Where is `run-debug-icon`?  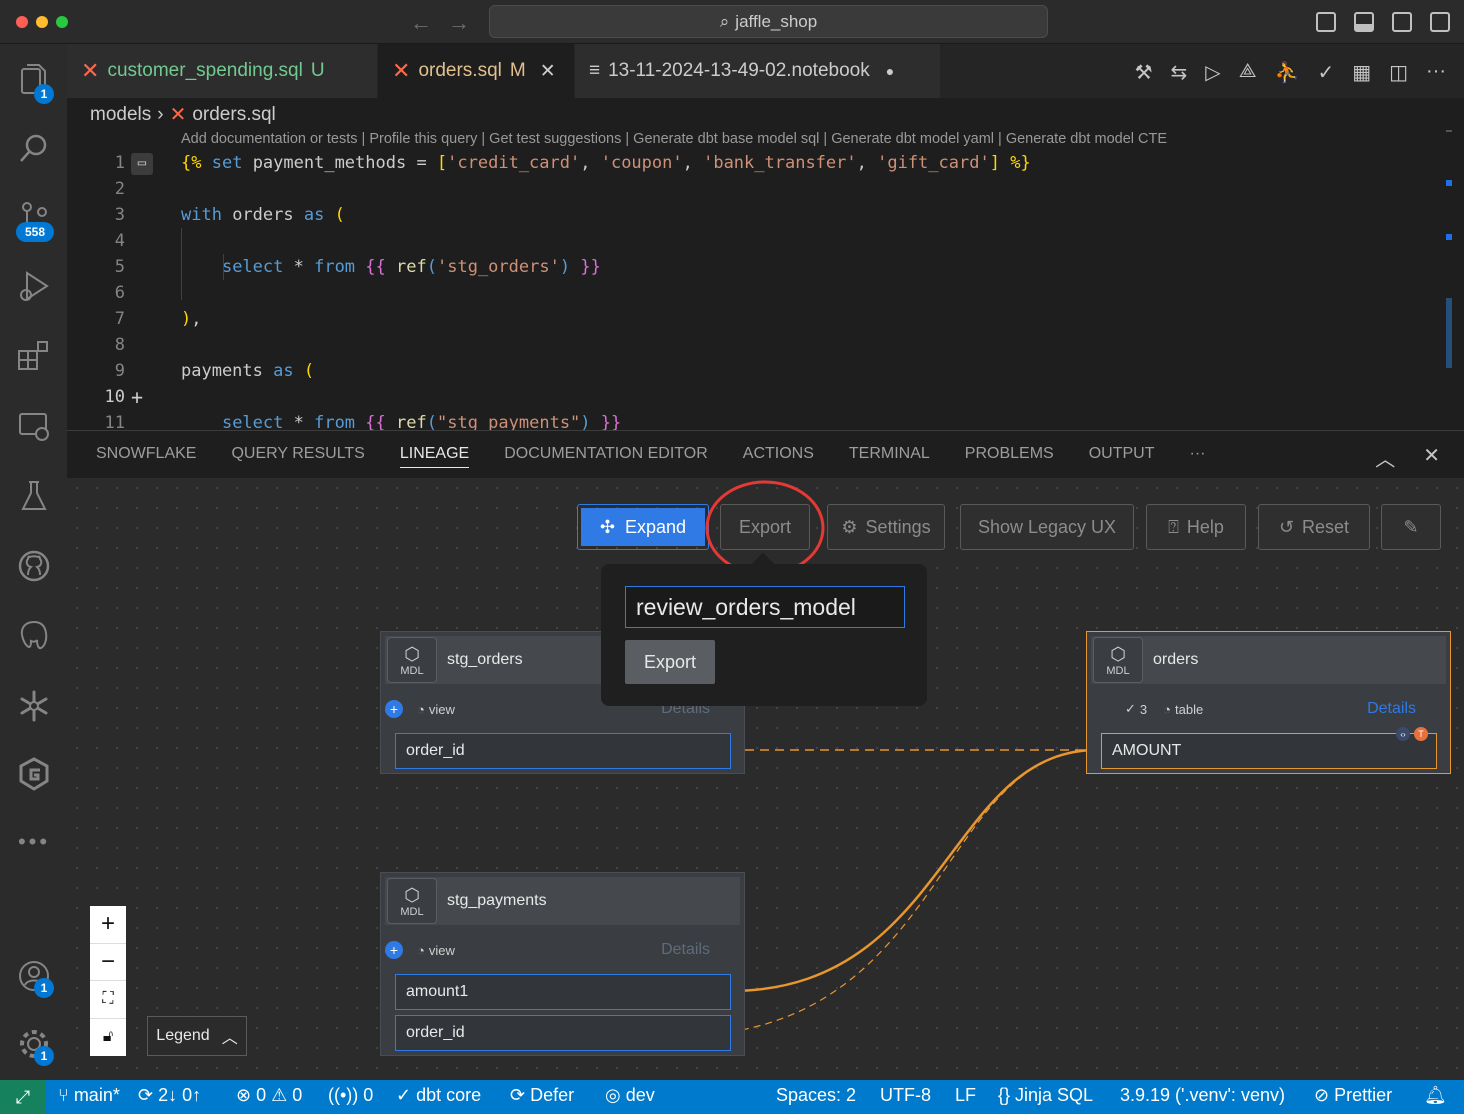
run-debug-icon is located at coordinates (34, 286).